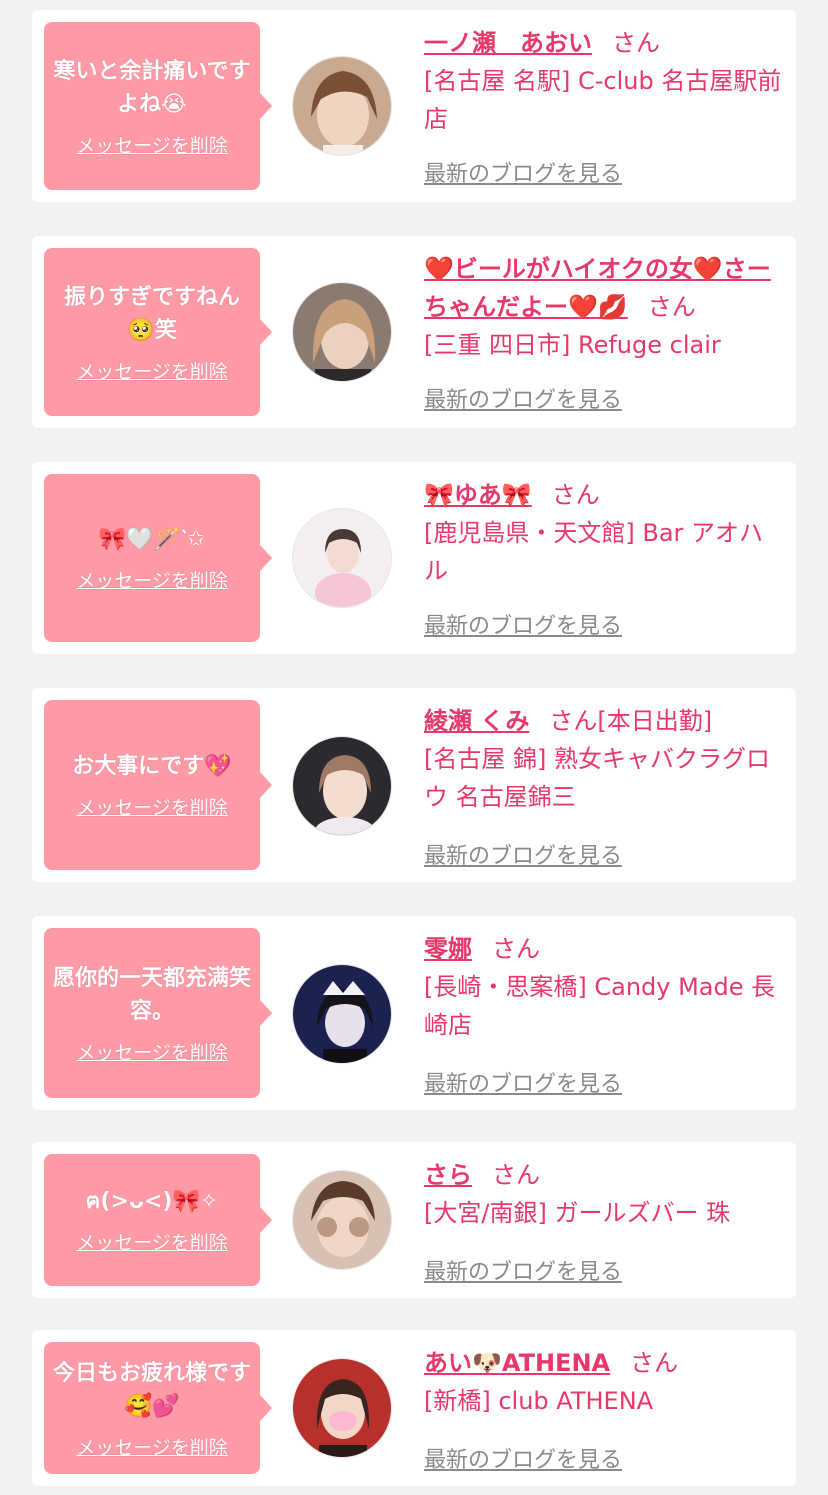 The height and width of the screenshot is (1495, 828). I want to click on cast-info: あい🐶ATHENA さん [新橋] club ATHENA, so click(604, 1382).